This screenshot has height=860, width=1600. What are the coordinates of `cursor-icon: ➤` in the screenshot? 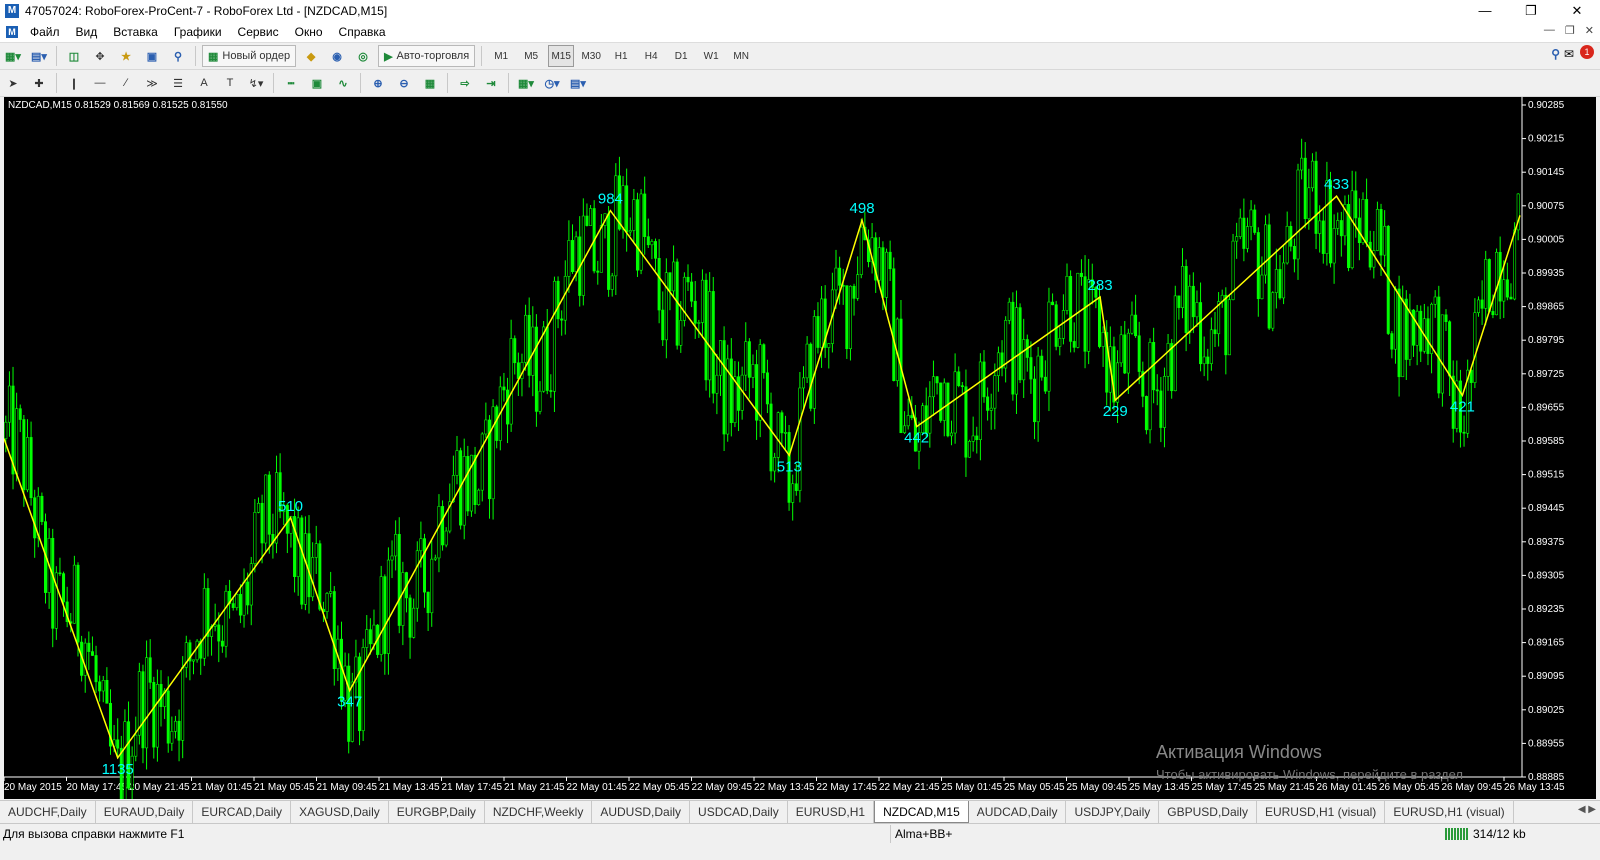 It's located at (13, 83).